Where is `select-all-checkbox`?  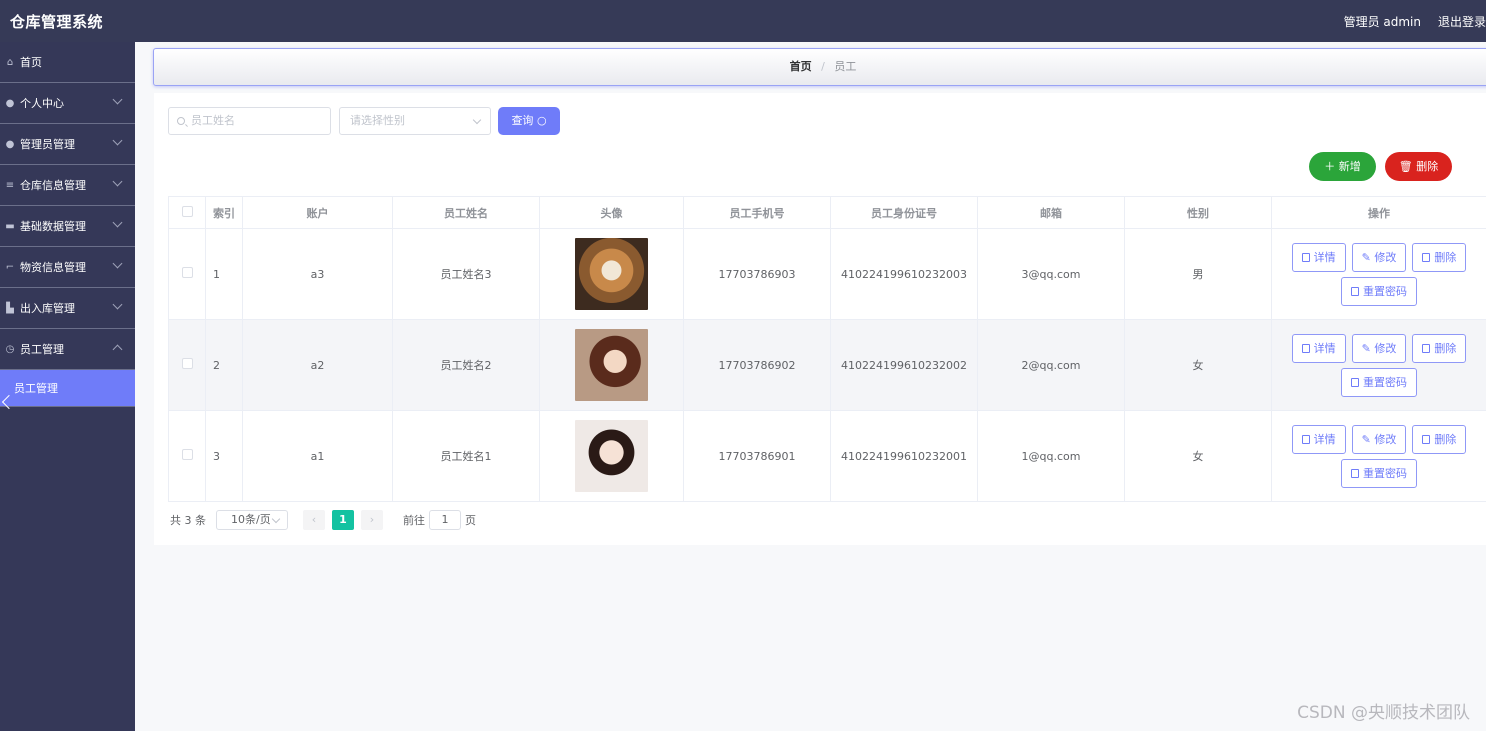
select-all-checkbox is located at coordinates (187, 211).